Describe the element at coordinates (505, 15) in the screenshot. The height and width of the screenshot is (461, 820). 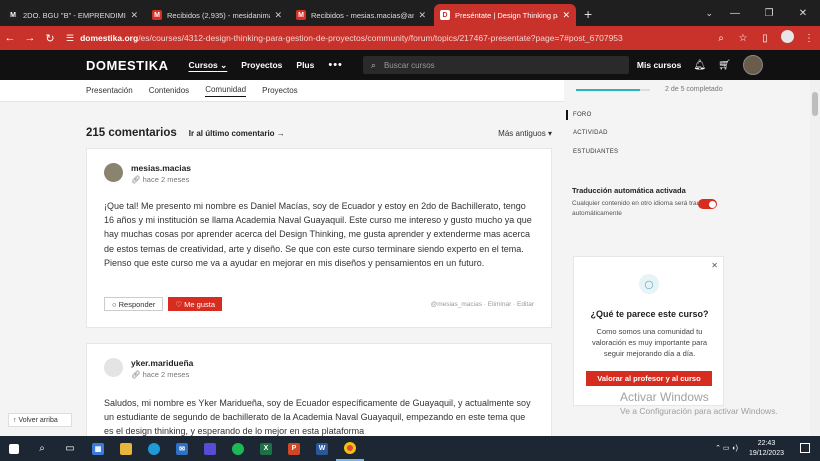
I see `browser-tab-active: D Preséntate | Design Thinking pa ✕` at that location.